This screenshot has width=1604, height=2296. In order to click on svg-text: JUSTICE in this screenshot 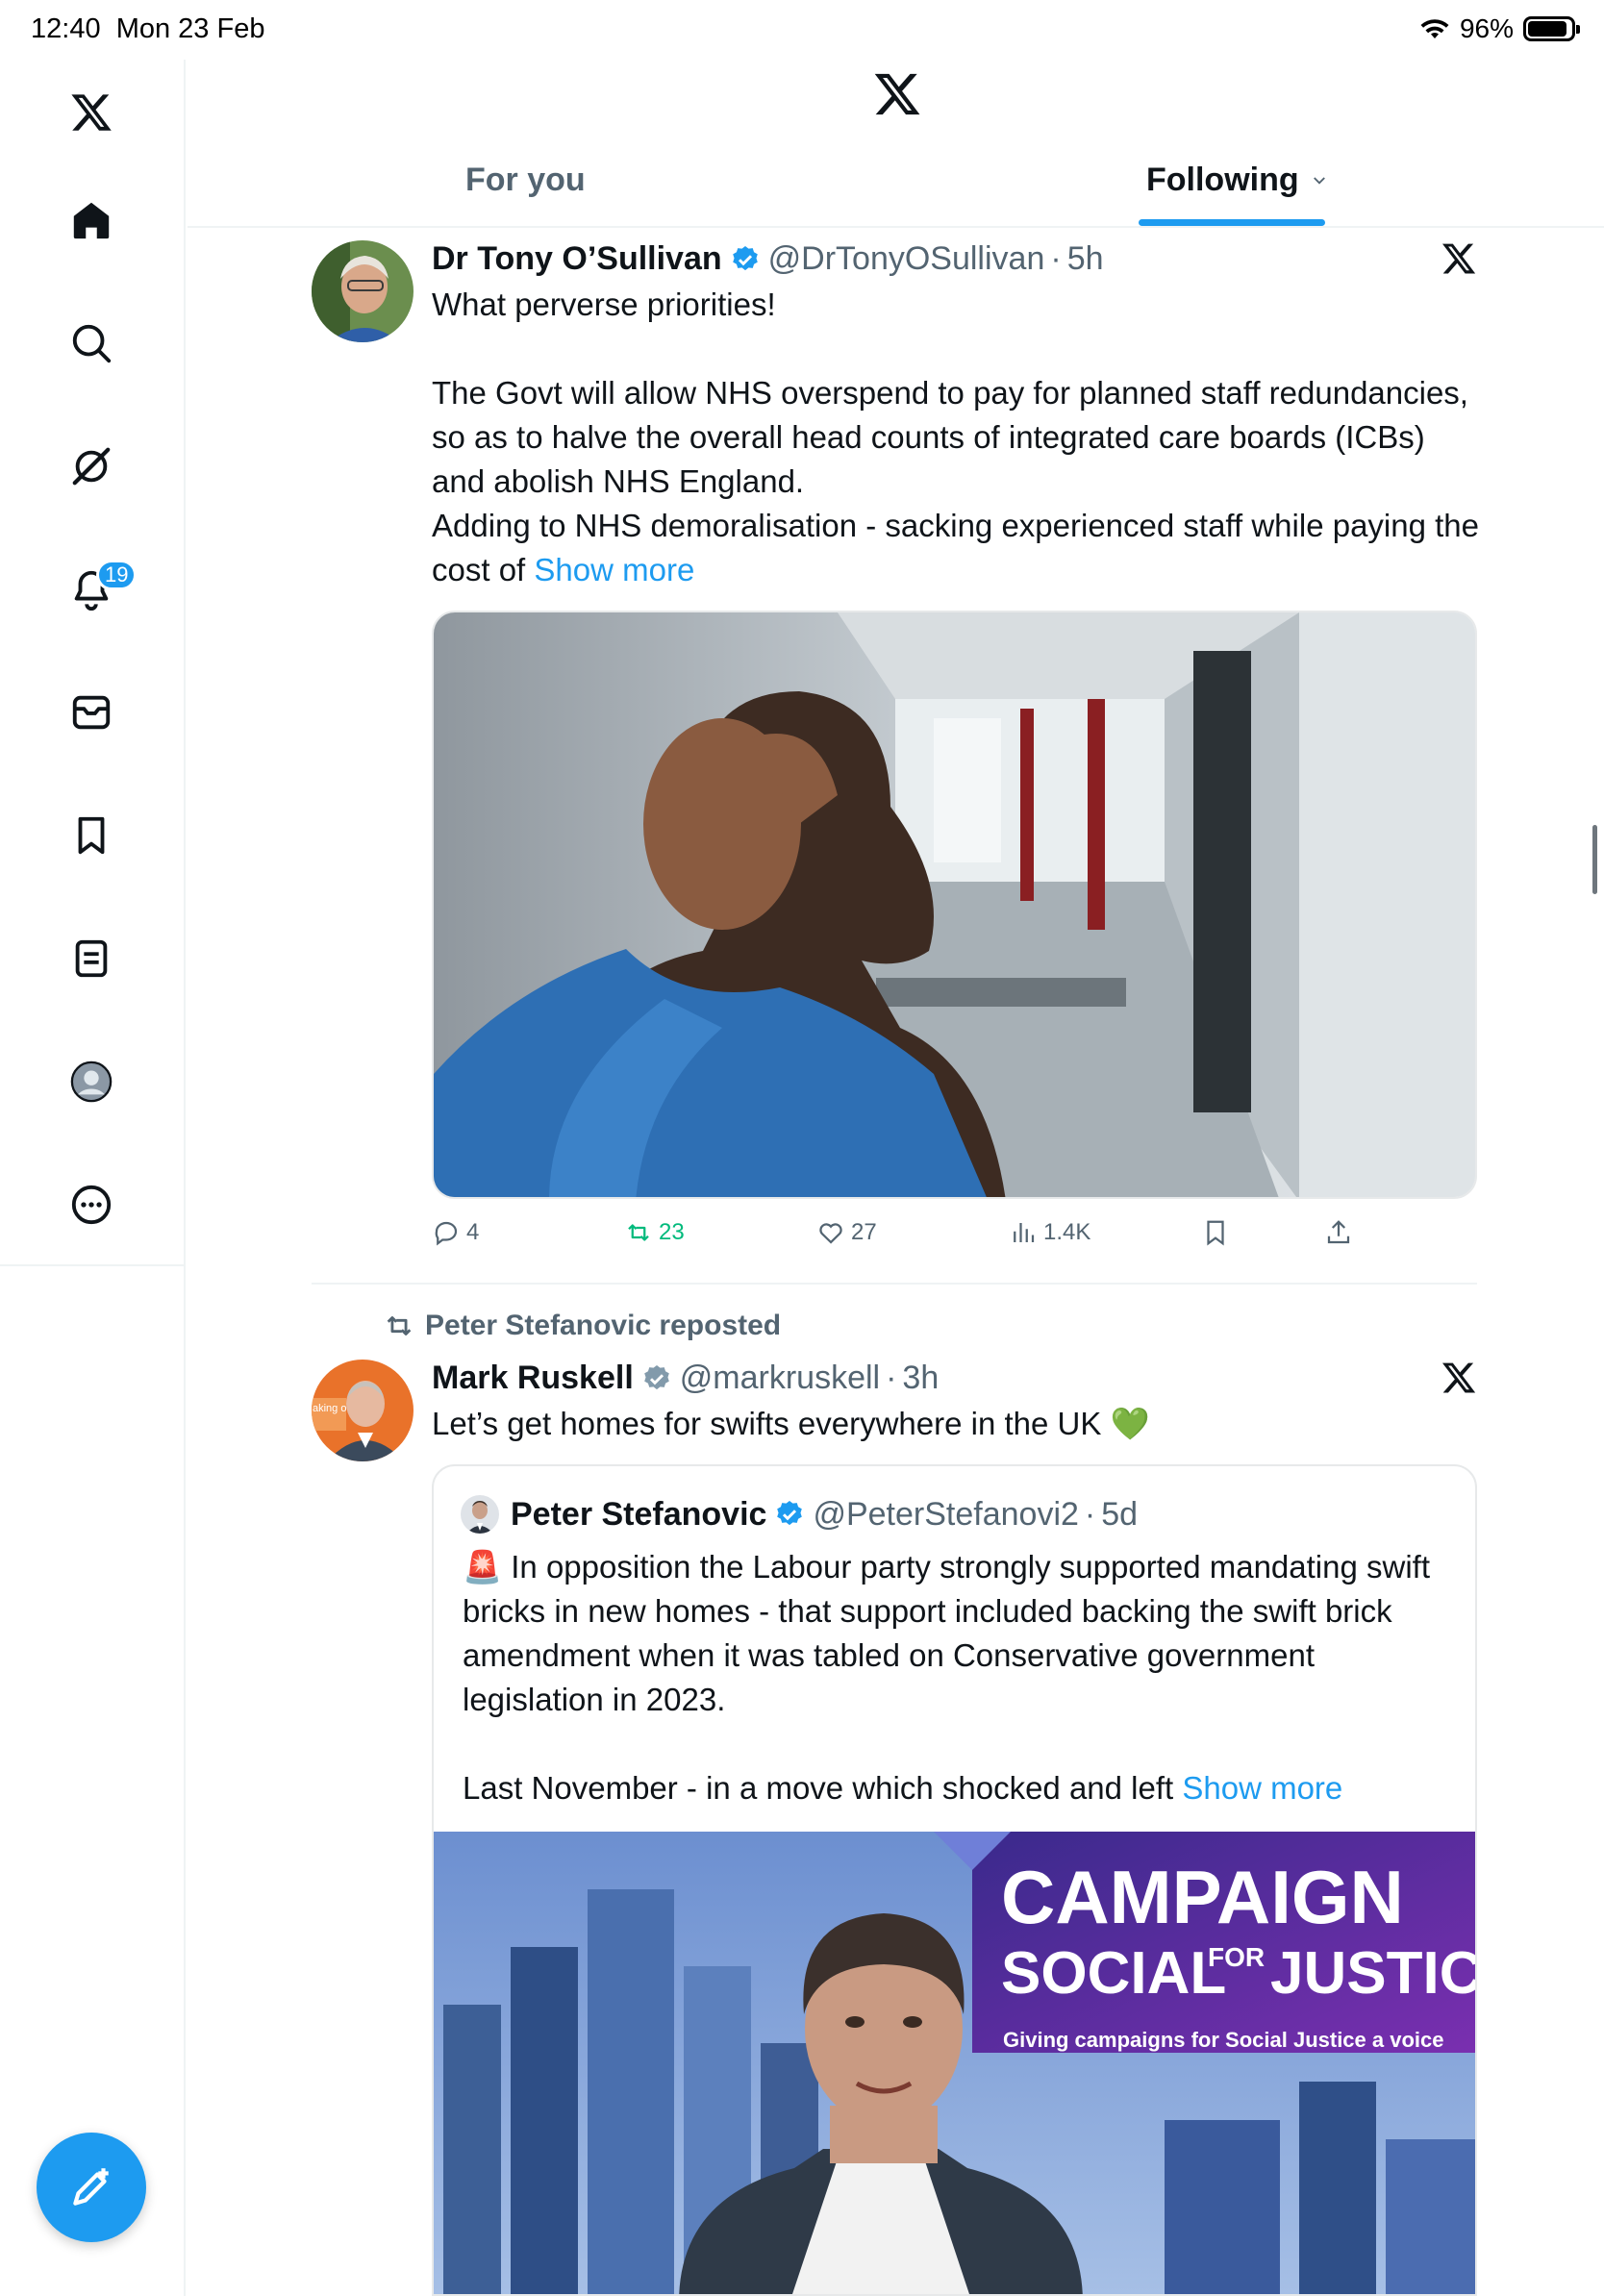, I will do `click(1373, 1973)`.